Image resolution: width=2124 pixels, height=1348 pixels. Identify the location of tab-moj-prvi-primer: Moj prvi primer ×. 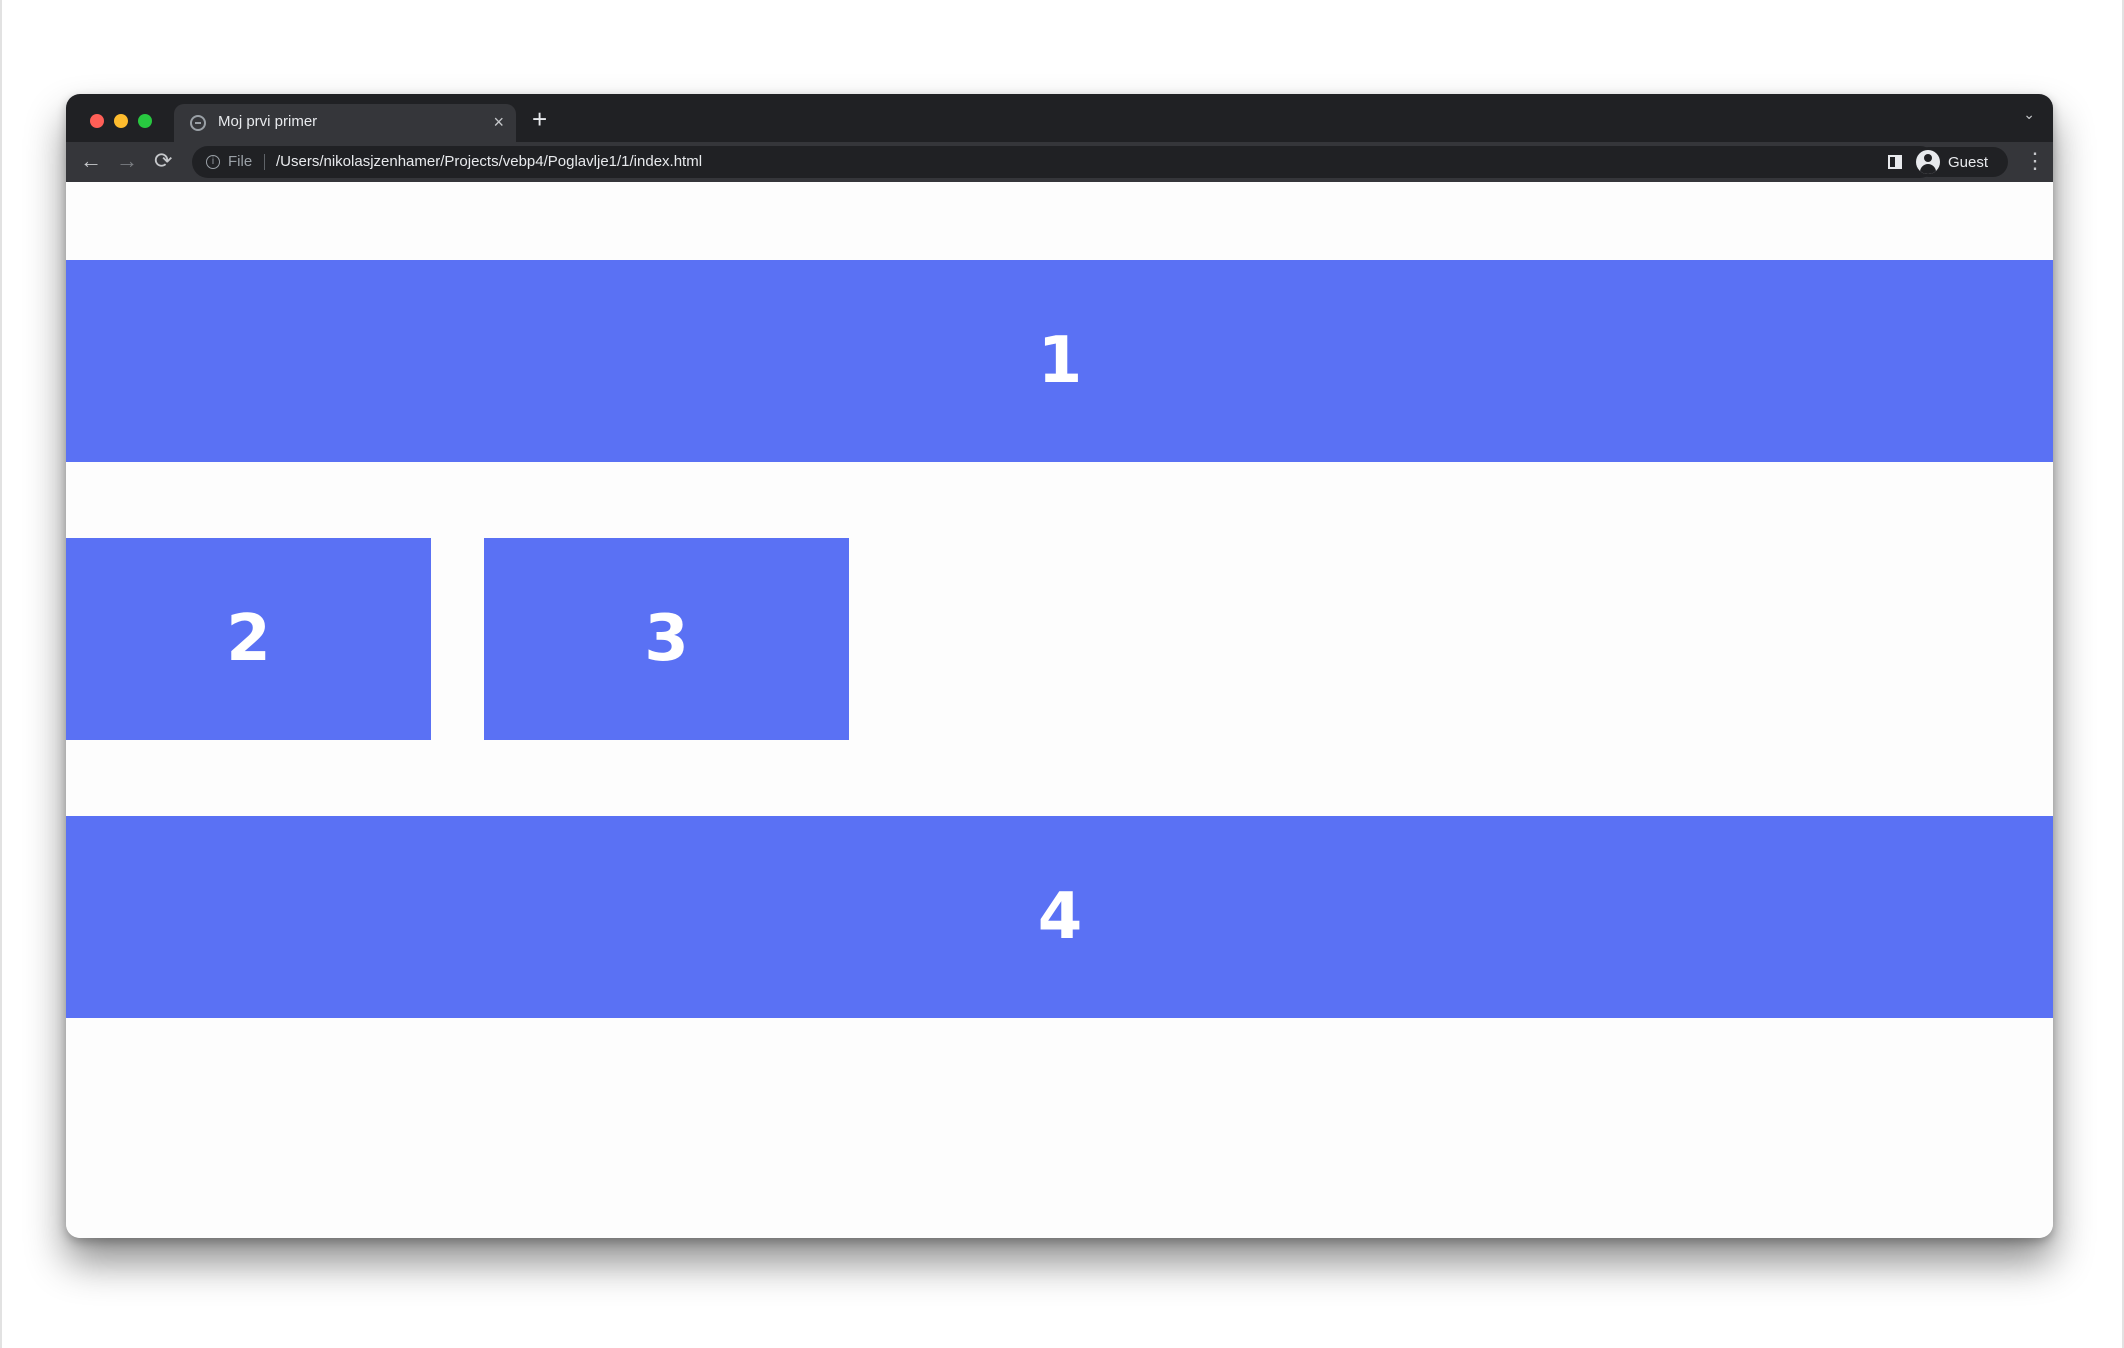
(345, 123).